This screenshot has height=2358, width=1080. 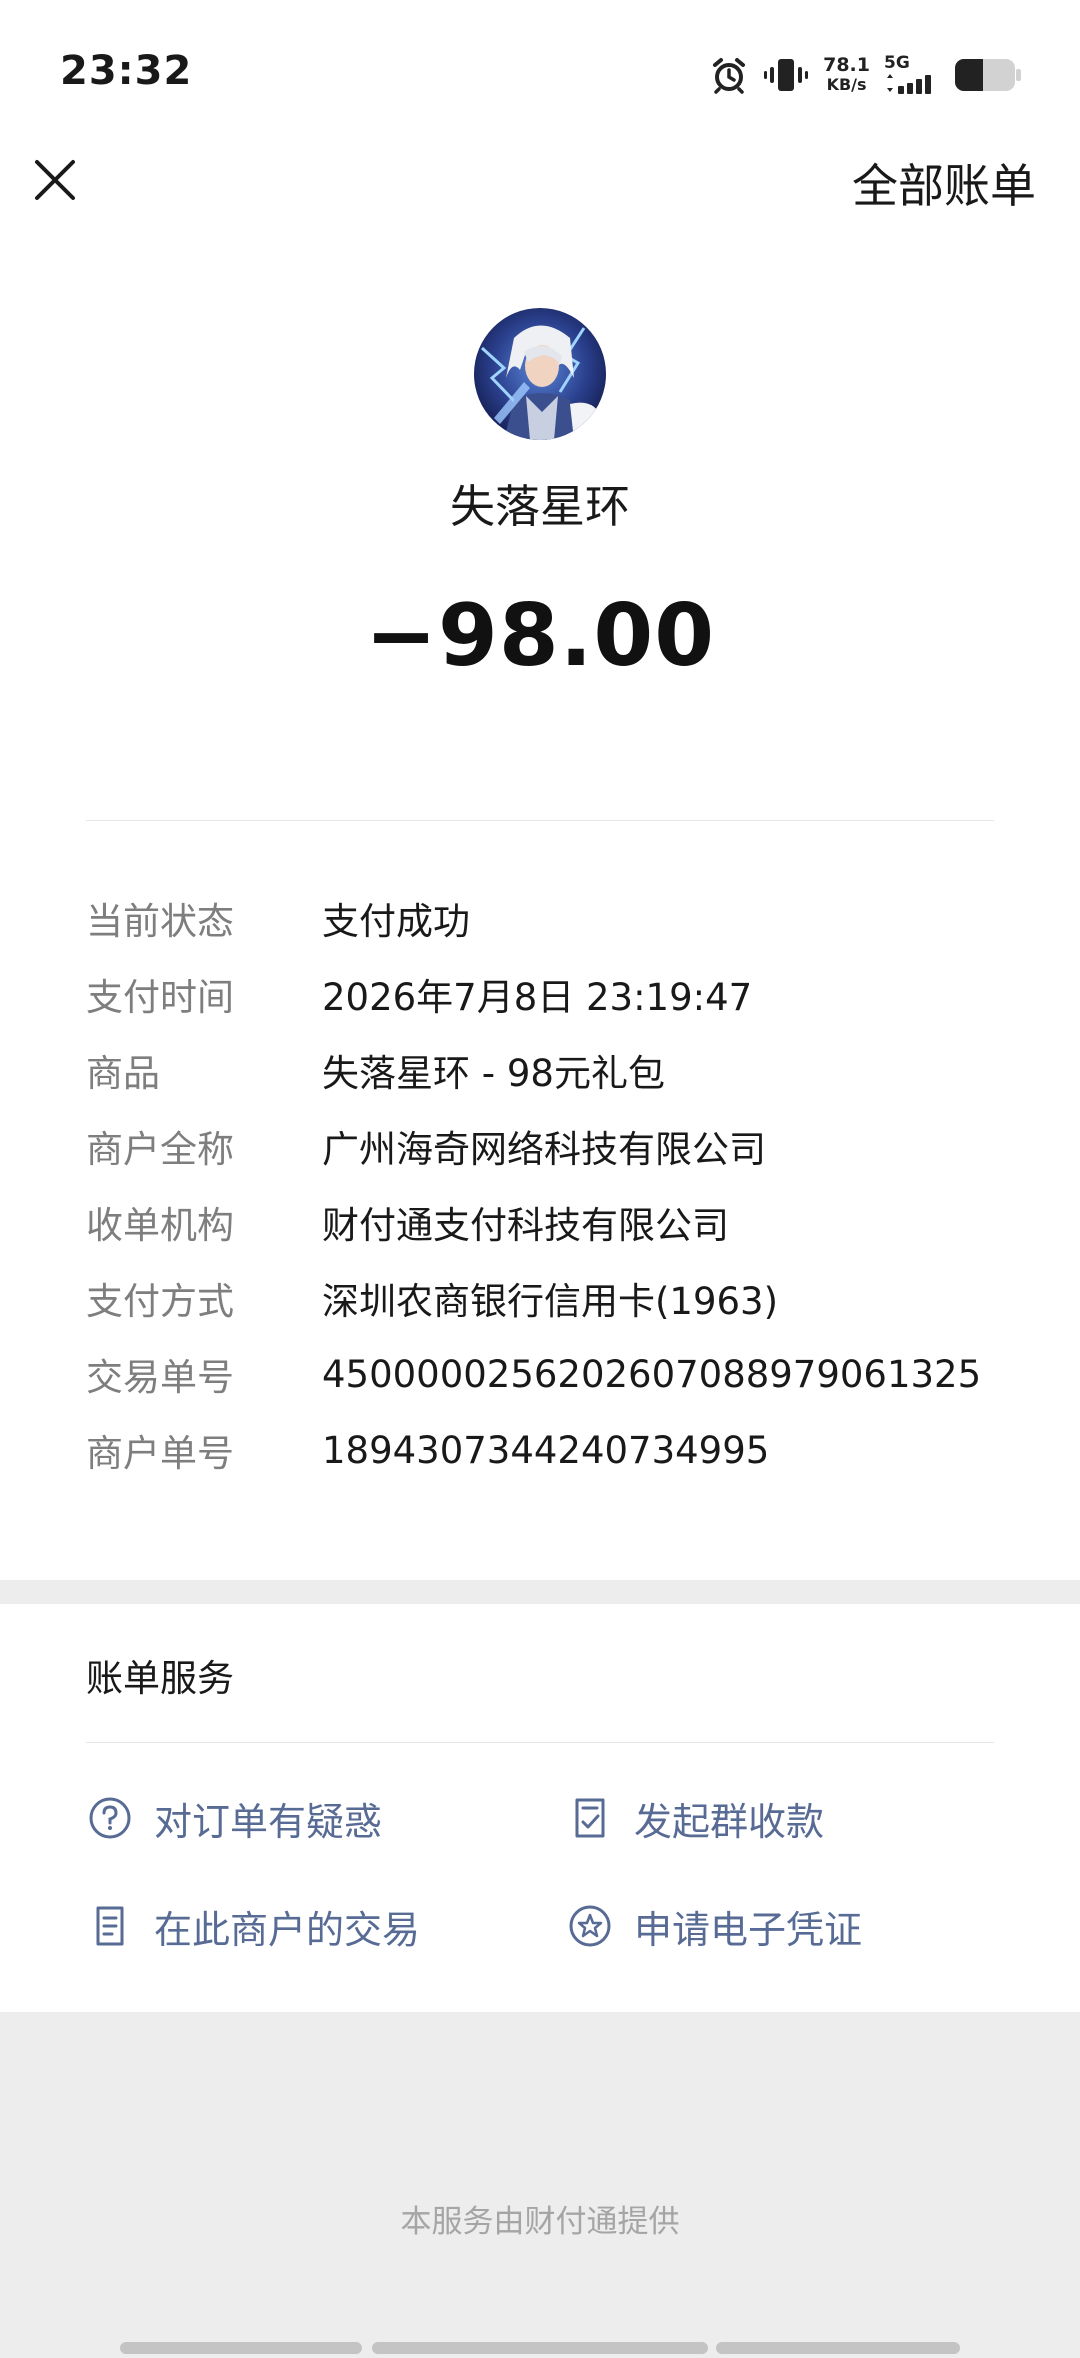 What do you see at coordinates (160, 1377) in the screenshot?
I see `detail-label: 交易单号` at bounding box center [160, 1377].